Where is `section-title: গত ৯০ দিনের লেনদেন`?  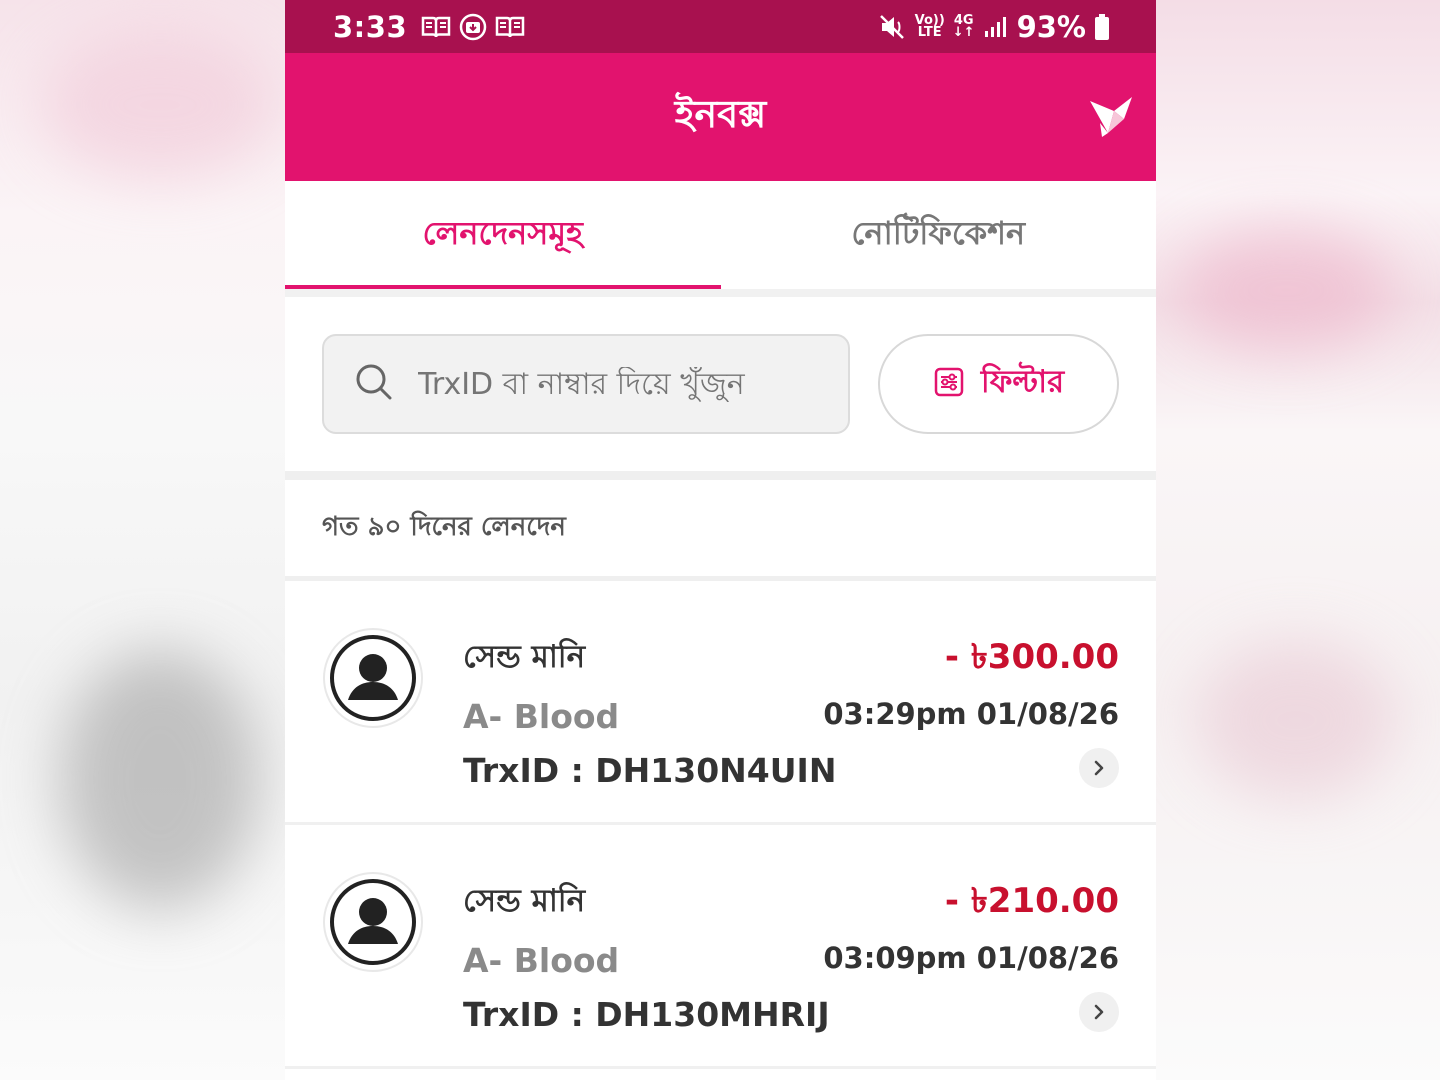 section-title: গত ৯০ দিনের লেনদেন is located at coordinates (720, 528).